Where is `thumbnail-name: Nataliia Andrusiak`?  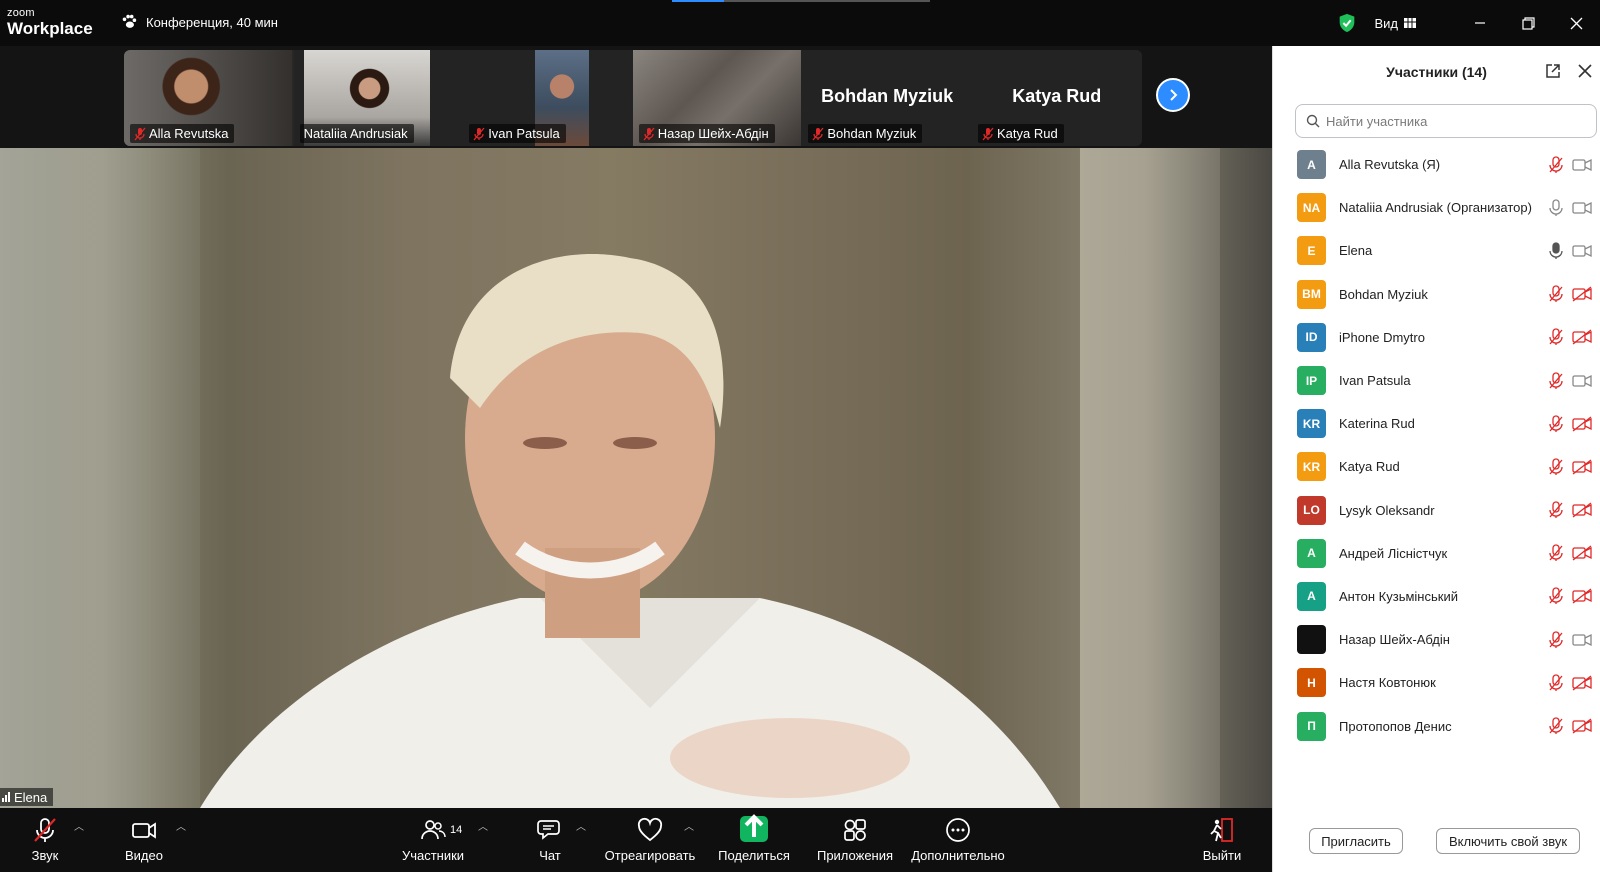
thumbnail-name: Nataliia Andrusiak is located at coordinates (355, 133).